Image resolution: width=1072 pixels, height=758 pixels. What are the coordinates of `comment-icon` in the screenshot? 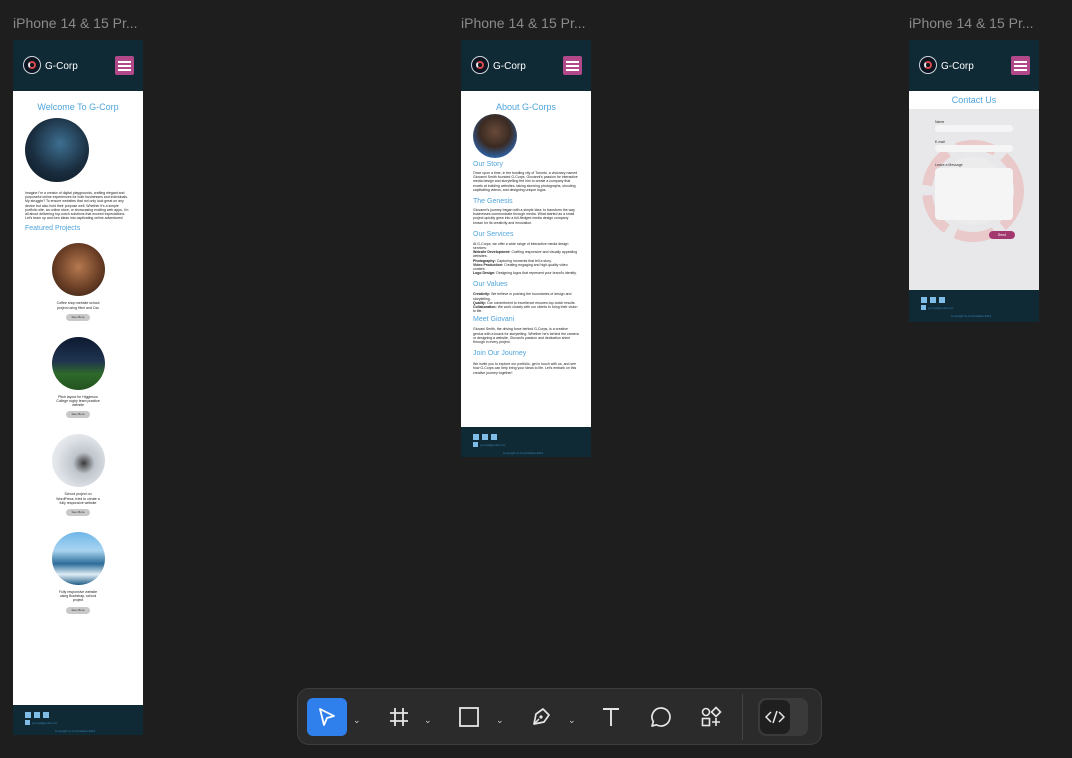 It's located at (661, 717).